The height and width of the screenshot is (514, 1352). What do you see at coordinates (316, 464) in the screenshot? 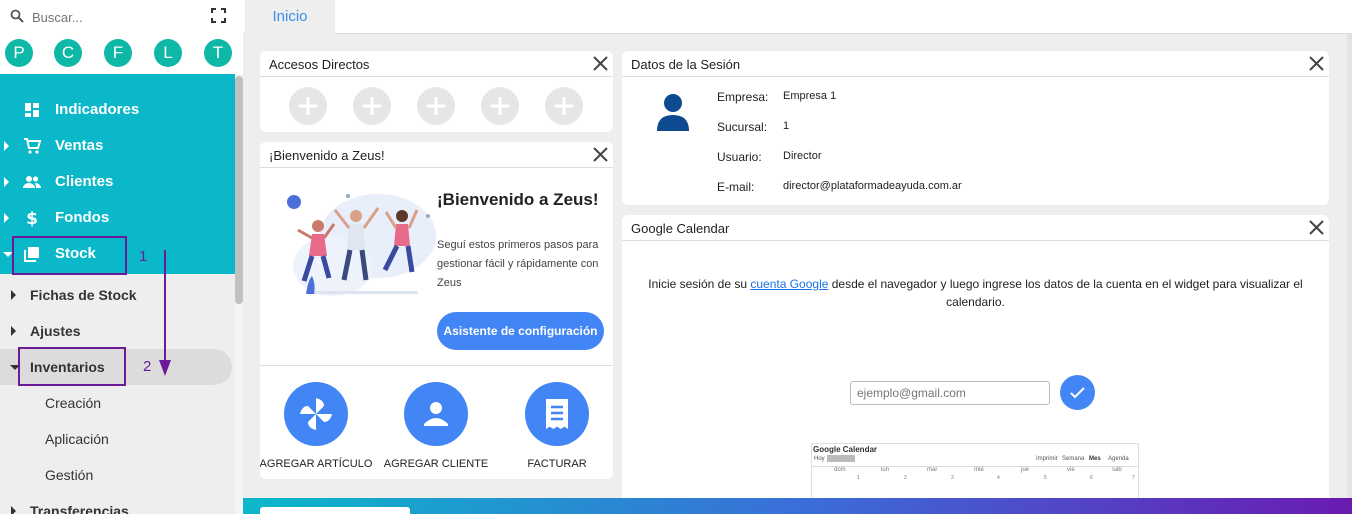
I see `add-article-label: AGREGAR ARTÍCULO` at bounding box center [316, 464].